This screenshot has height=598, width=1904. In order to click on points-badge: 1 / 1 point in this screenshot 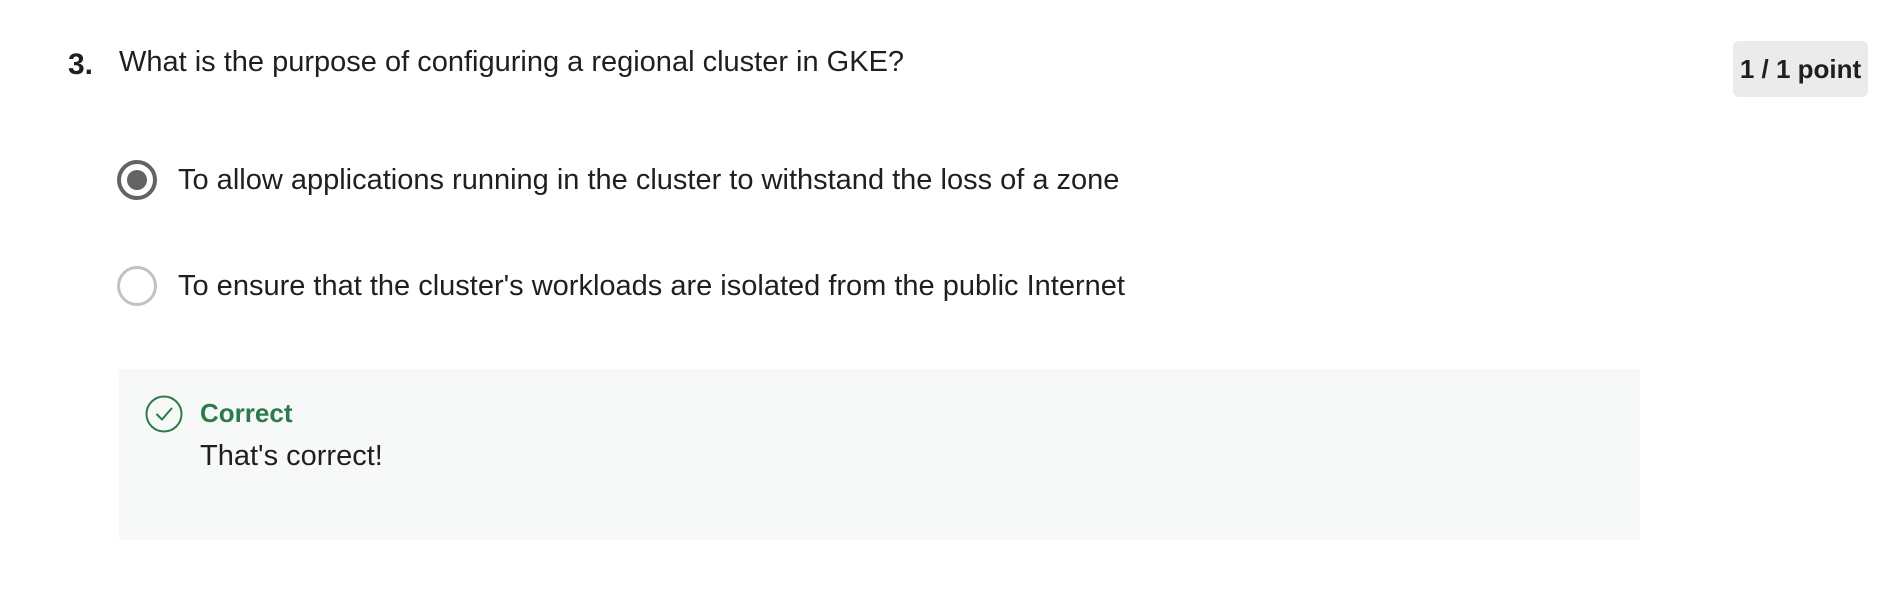, I will do `click(1800, 69)`.